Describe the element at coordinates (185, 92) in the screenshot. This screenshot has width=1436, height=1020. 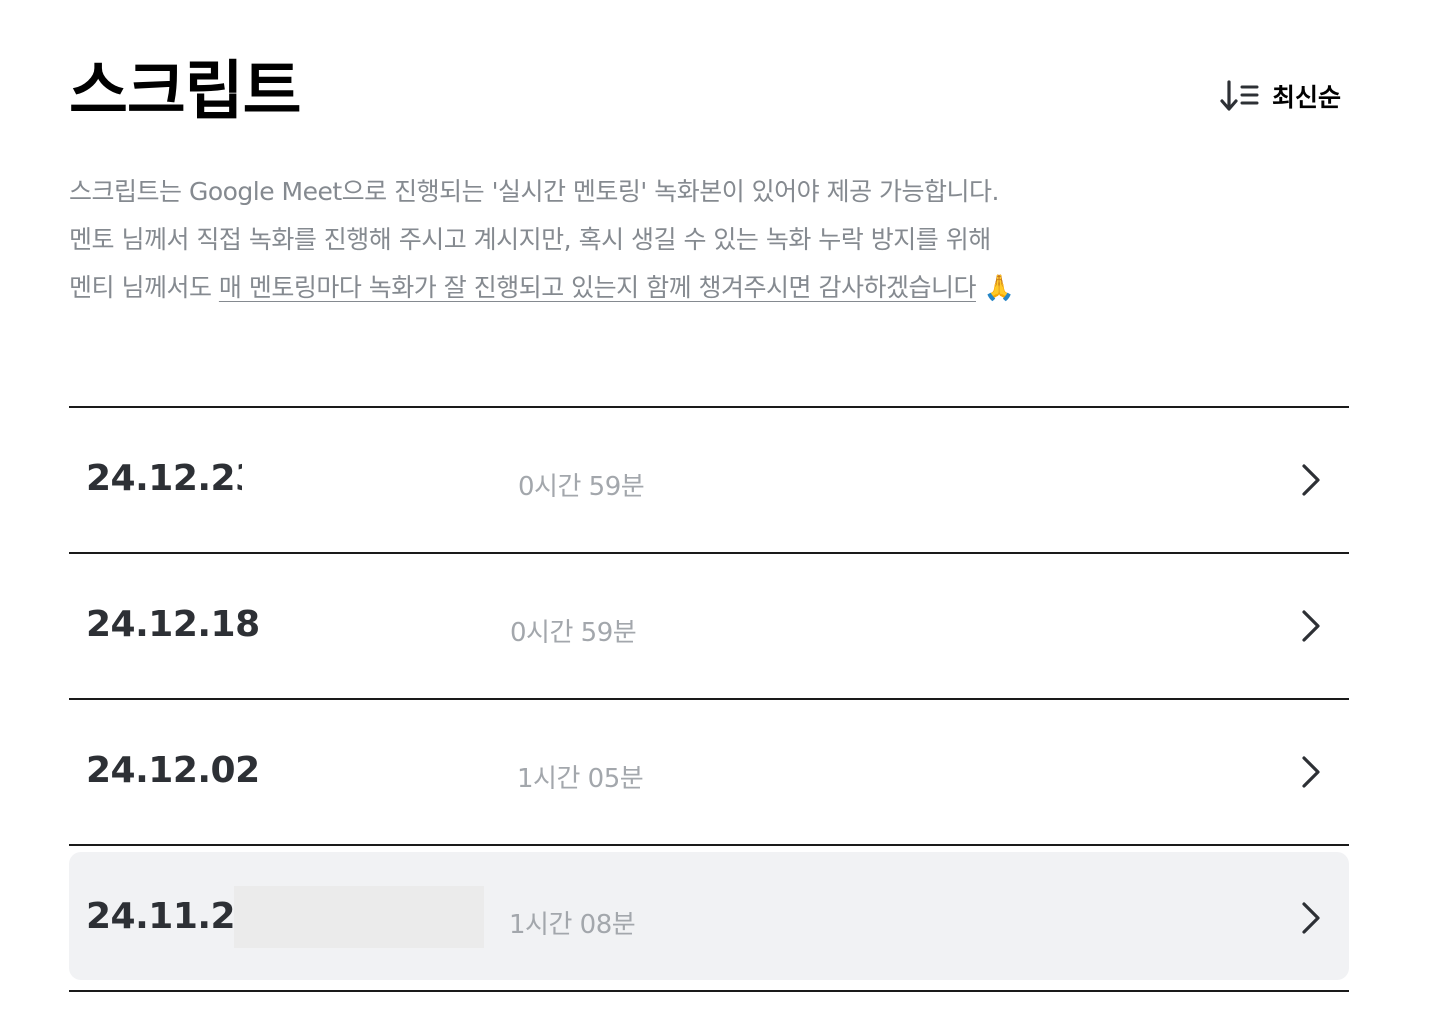
I see `page-title: 스크립트` at that location.